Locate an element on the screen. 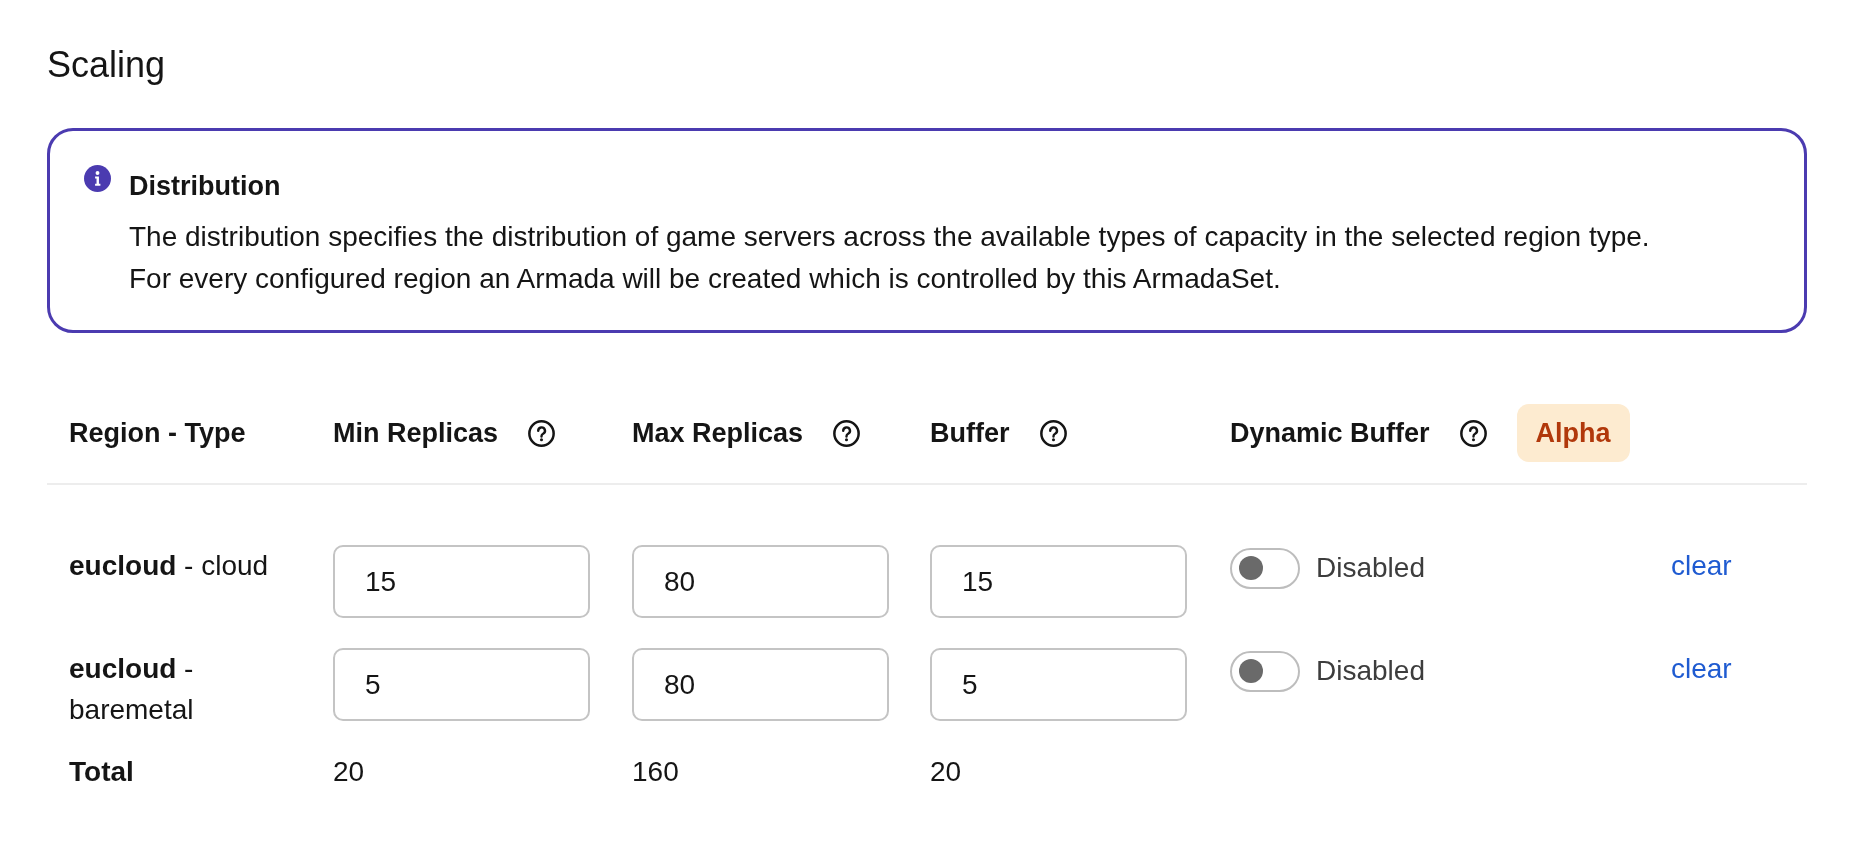 Image resolution: width=1860 pixels, height=847 pixels. region-type-label: eucloud - cloud is located at coordinates (169, 566).